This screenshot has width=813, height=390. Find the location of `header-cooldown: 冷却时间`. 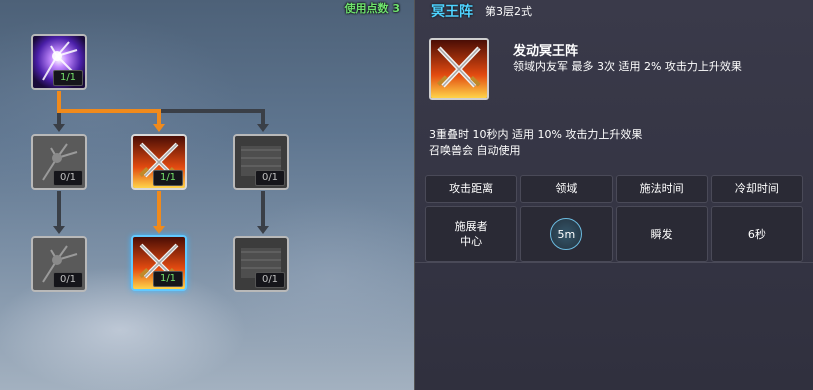

header-cooldown: 冷却时间 is located at coordinates (756, 189).